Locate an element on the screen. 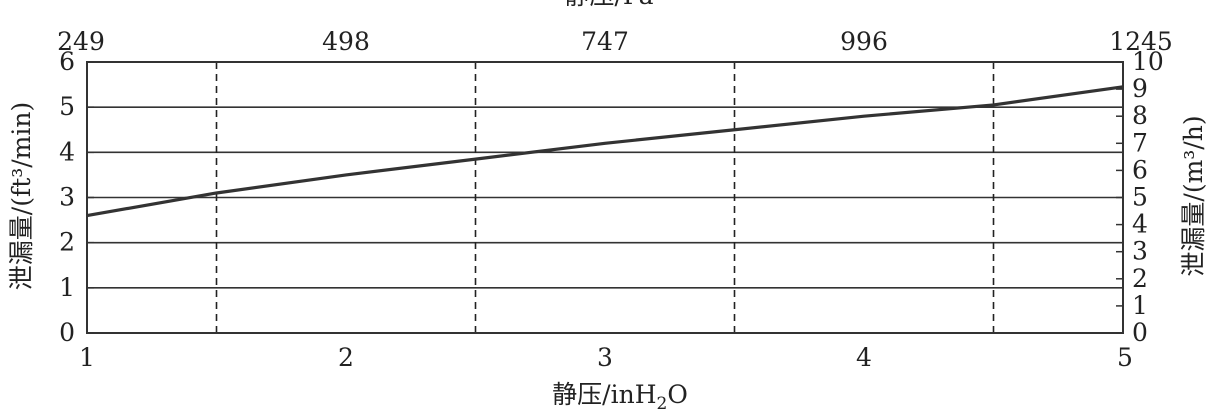 The height and width of the screenshot is (415, 1218). top-axis-title: 静压/Pa is located at coordinates (608, 5).